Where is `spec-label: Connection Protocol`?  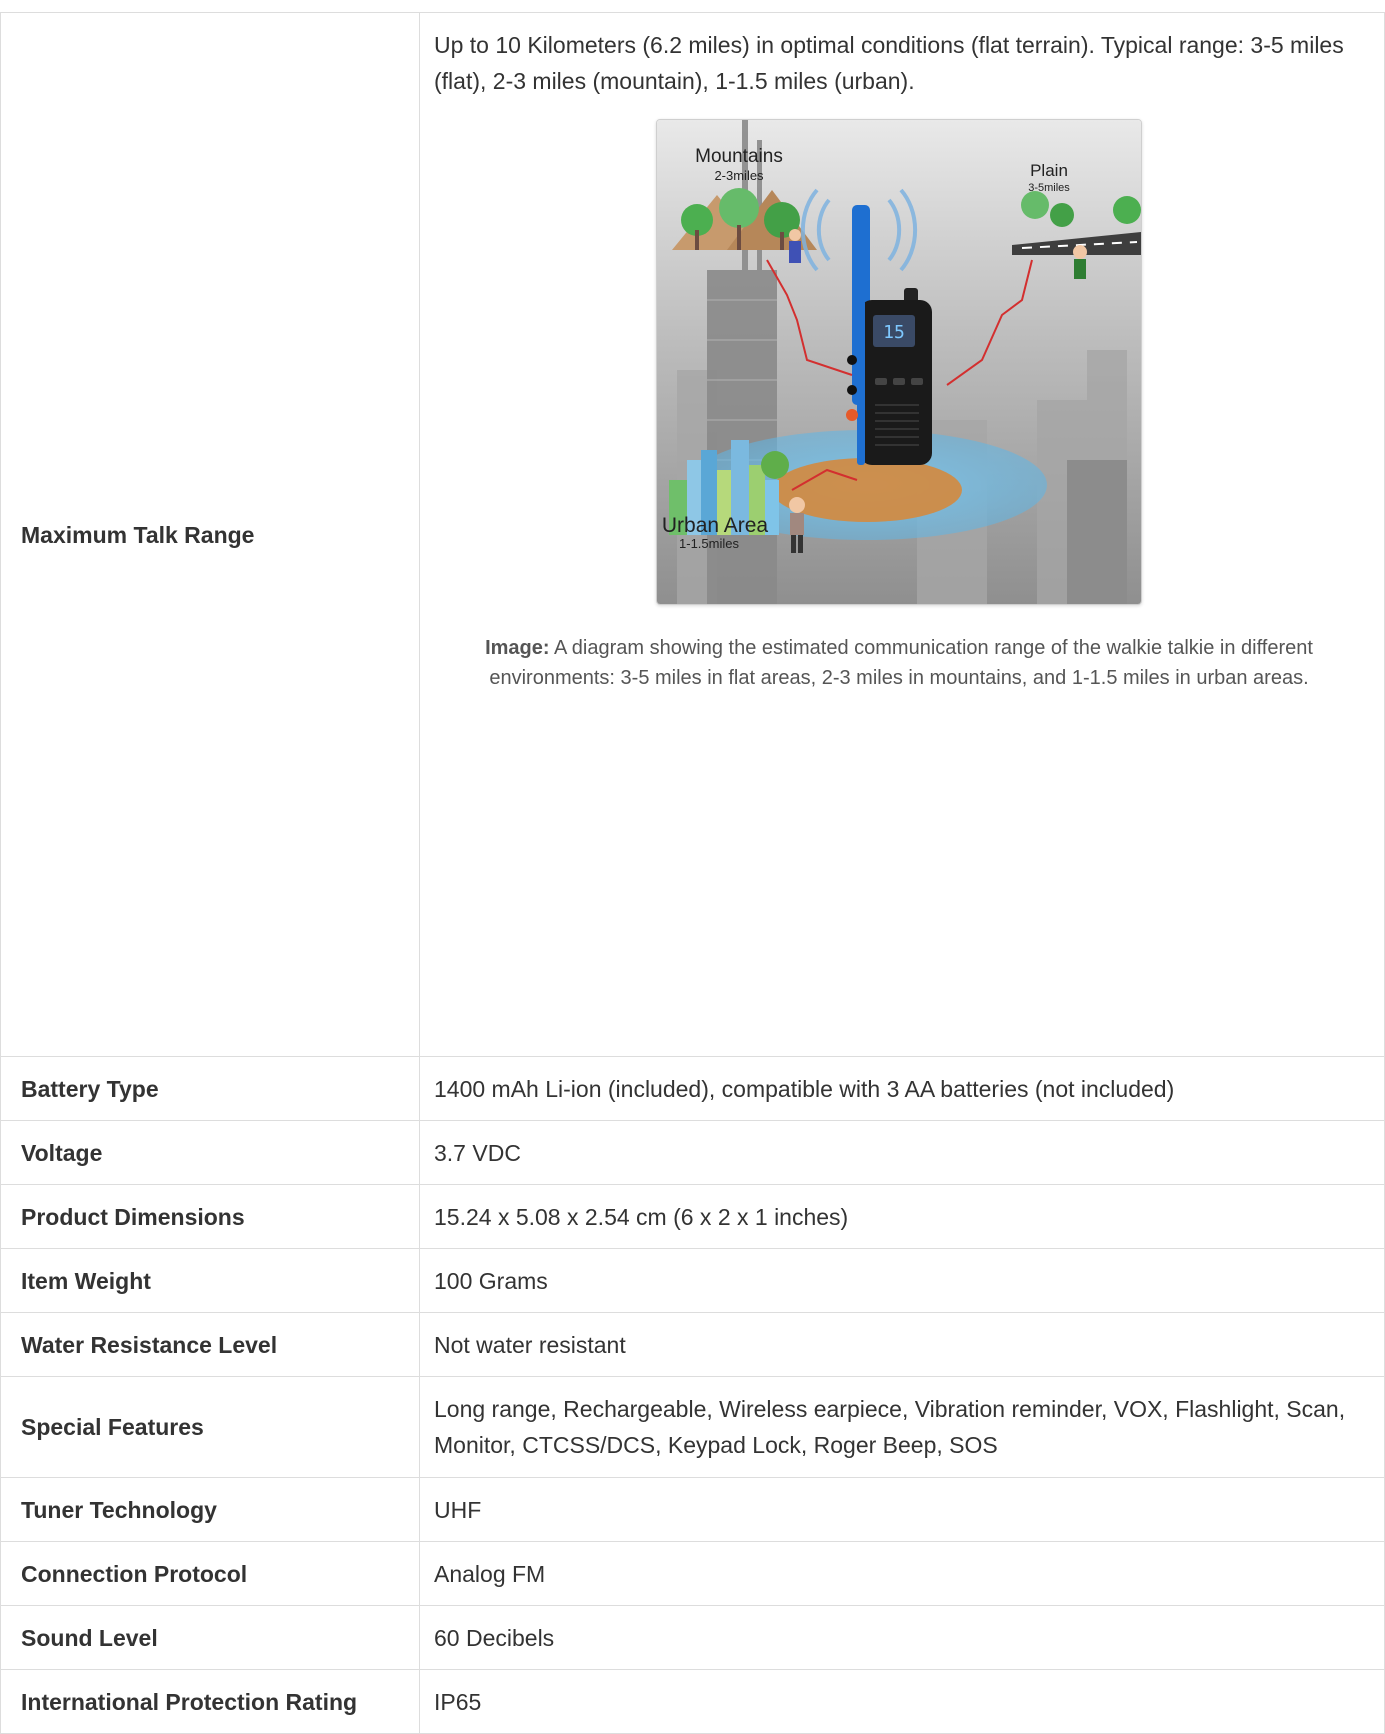
spec-label: Connection Protocol is located at coordinates (210, 1573).